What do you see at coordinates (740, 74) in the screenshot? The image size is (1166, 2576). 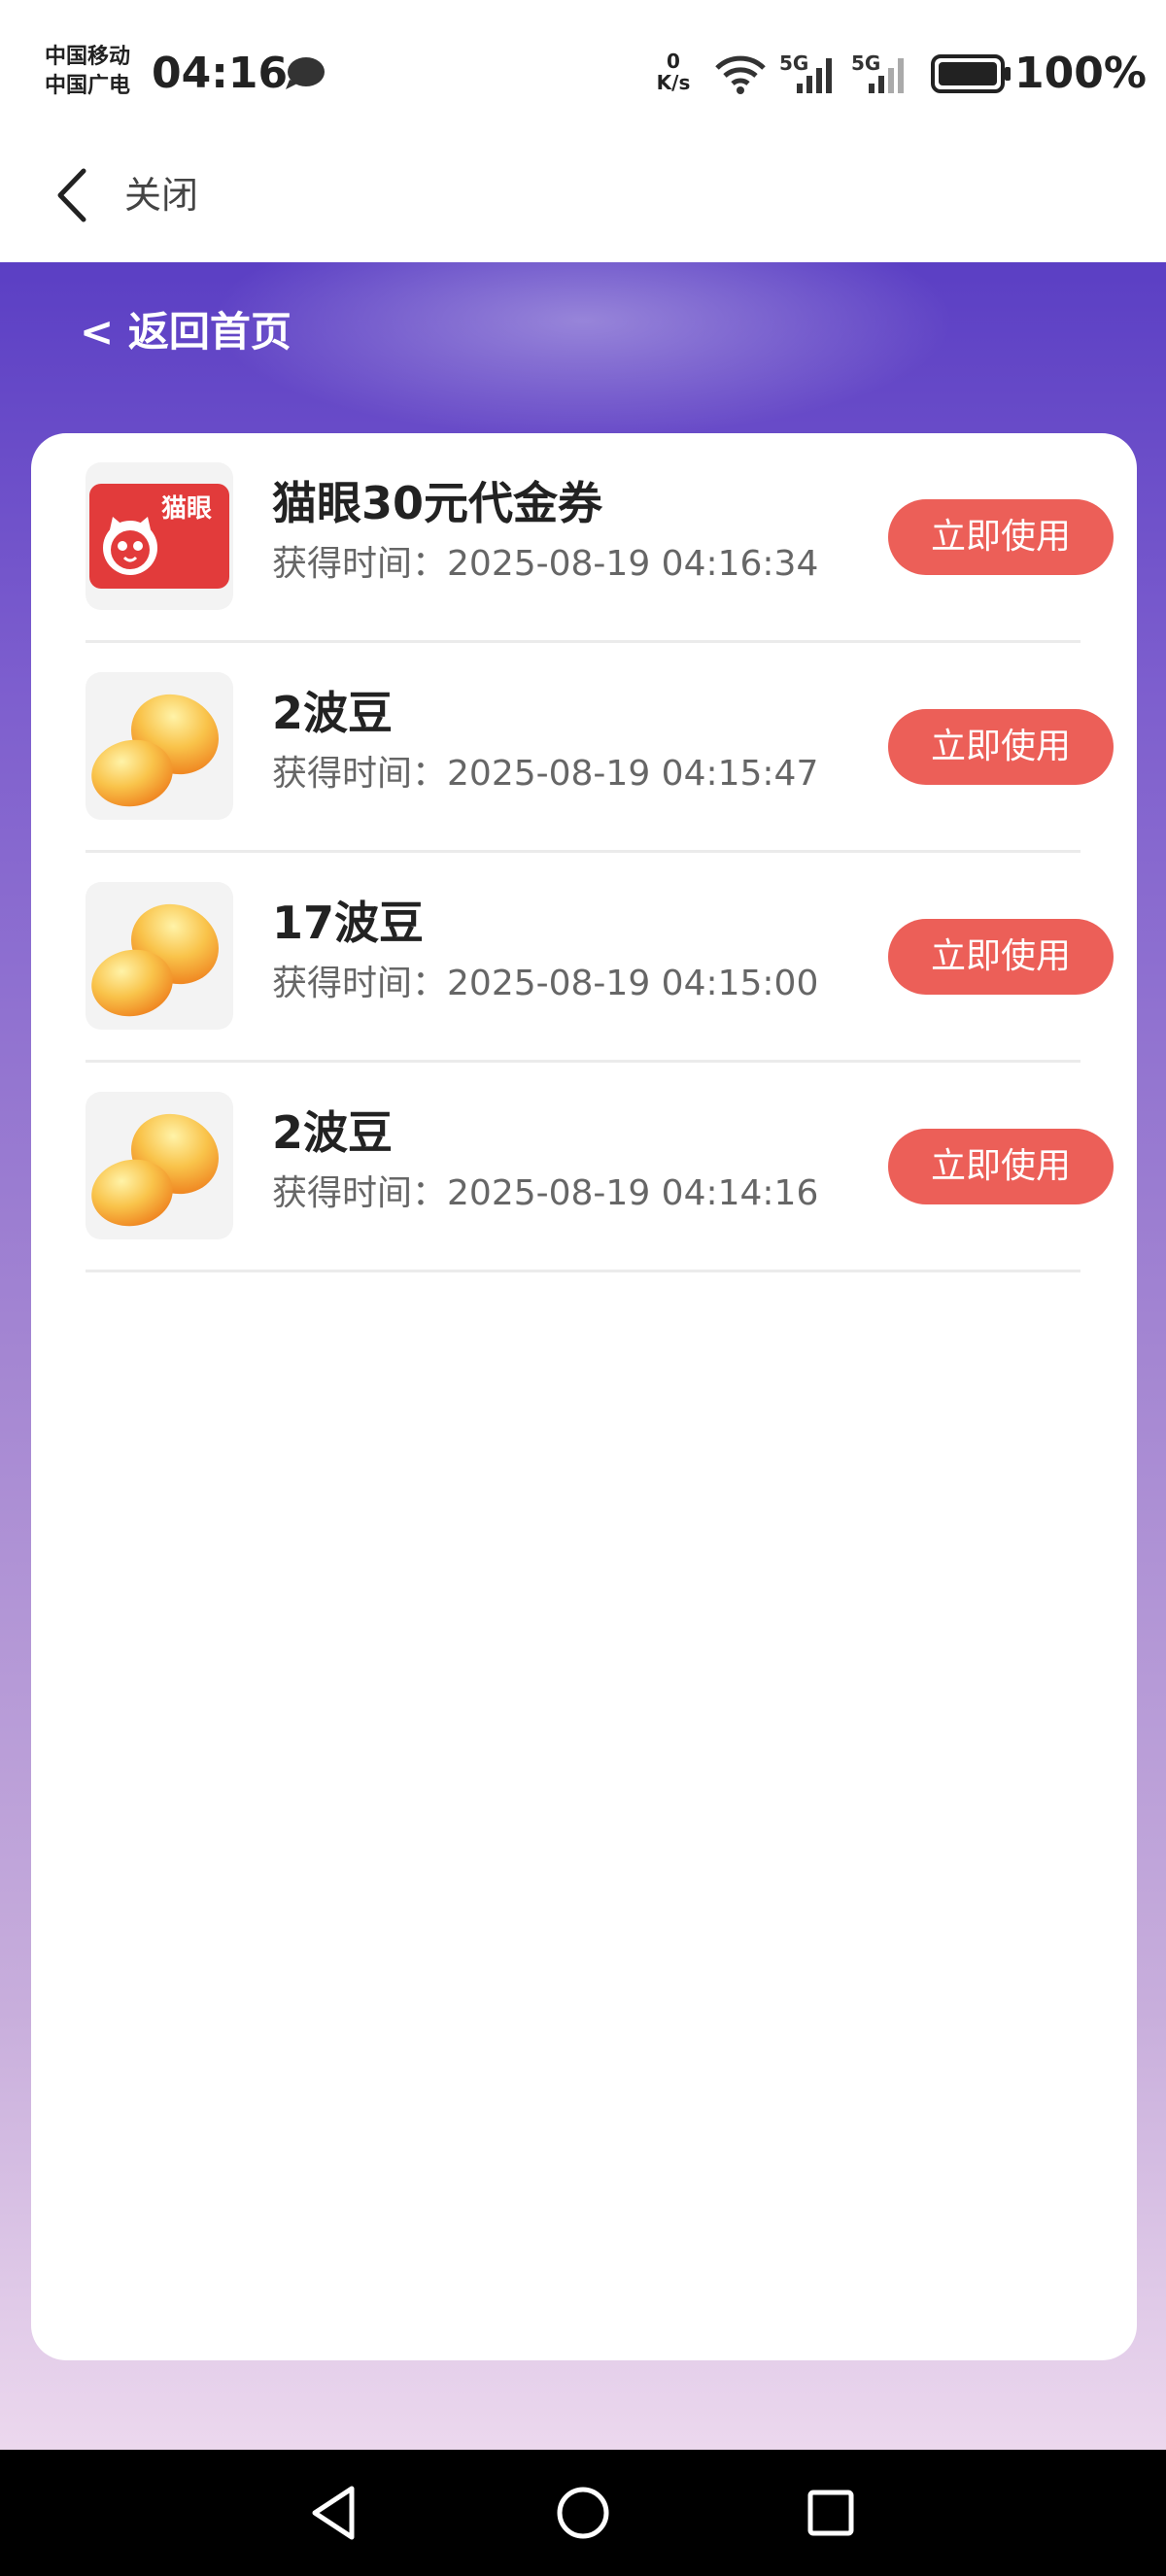 I see `wifi-icon` at bounding box center [740, 74].